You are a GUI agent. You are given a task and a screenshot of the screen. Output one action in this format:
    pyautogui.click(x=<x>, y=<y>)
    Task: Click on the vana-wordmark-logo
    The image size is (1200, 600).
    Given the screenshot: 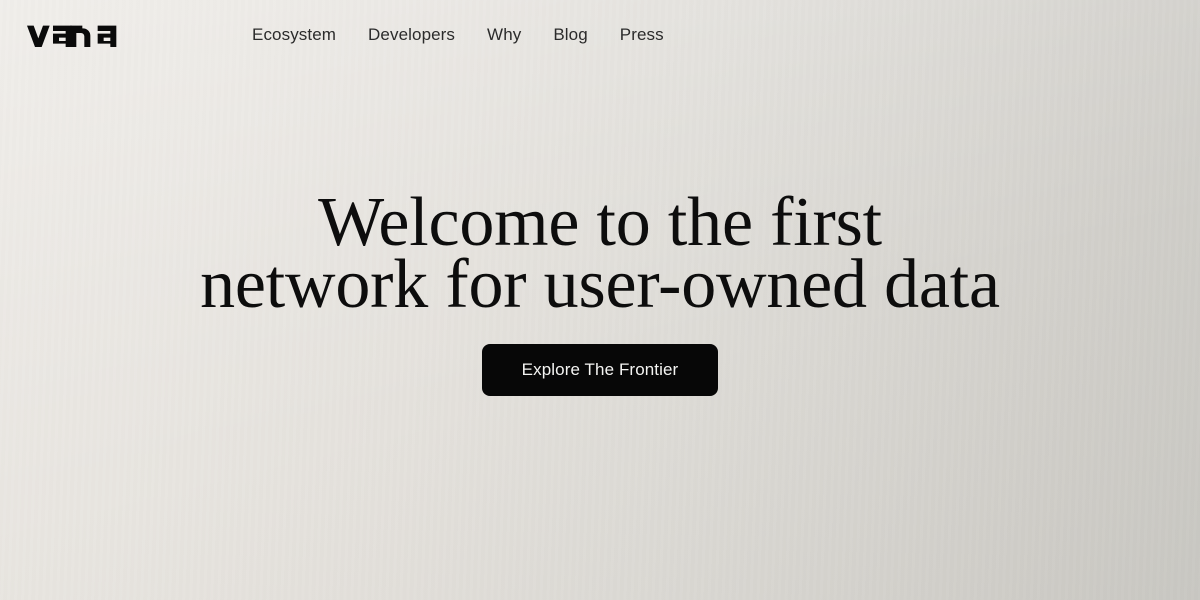 What is the action you would take?
    pyautogui.click(x=76, y=33)
    